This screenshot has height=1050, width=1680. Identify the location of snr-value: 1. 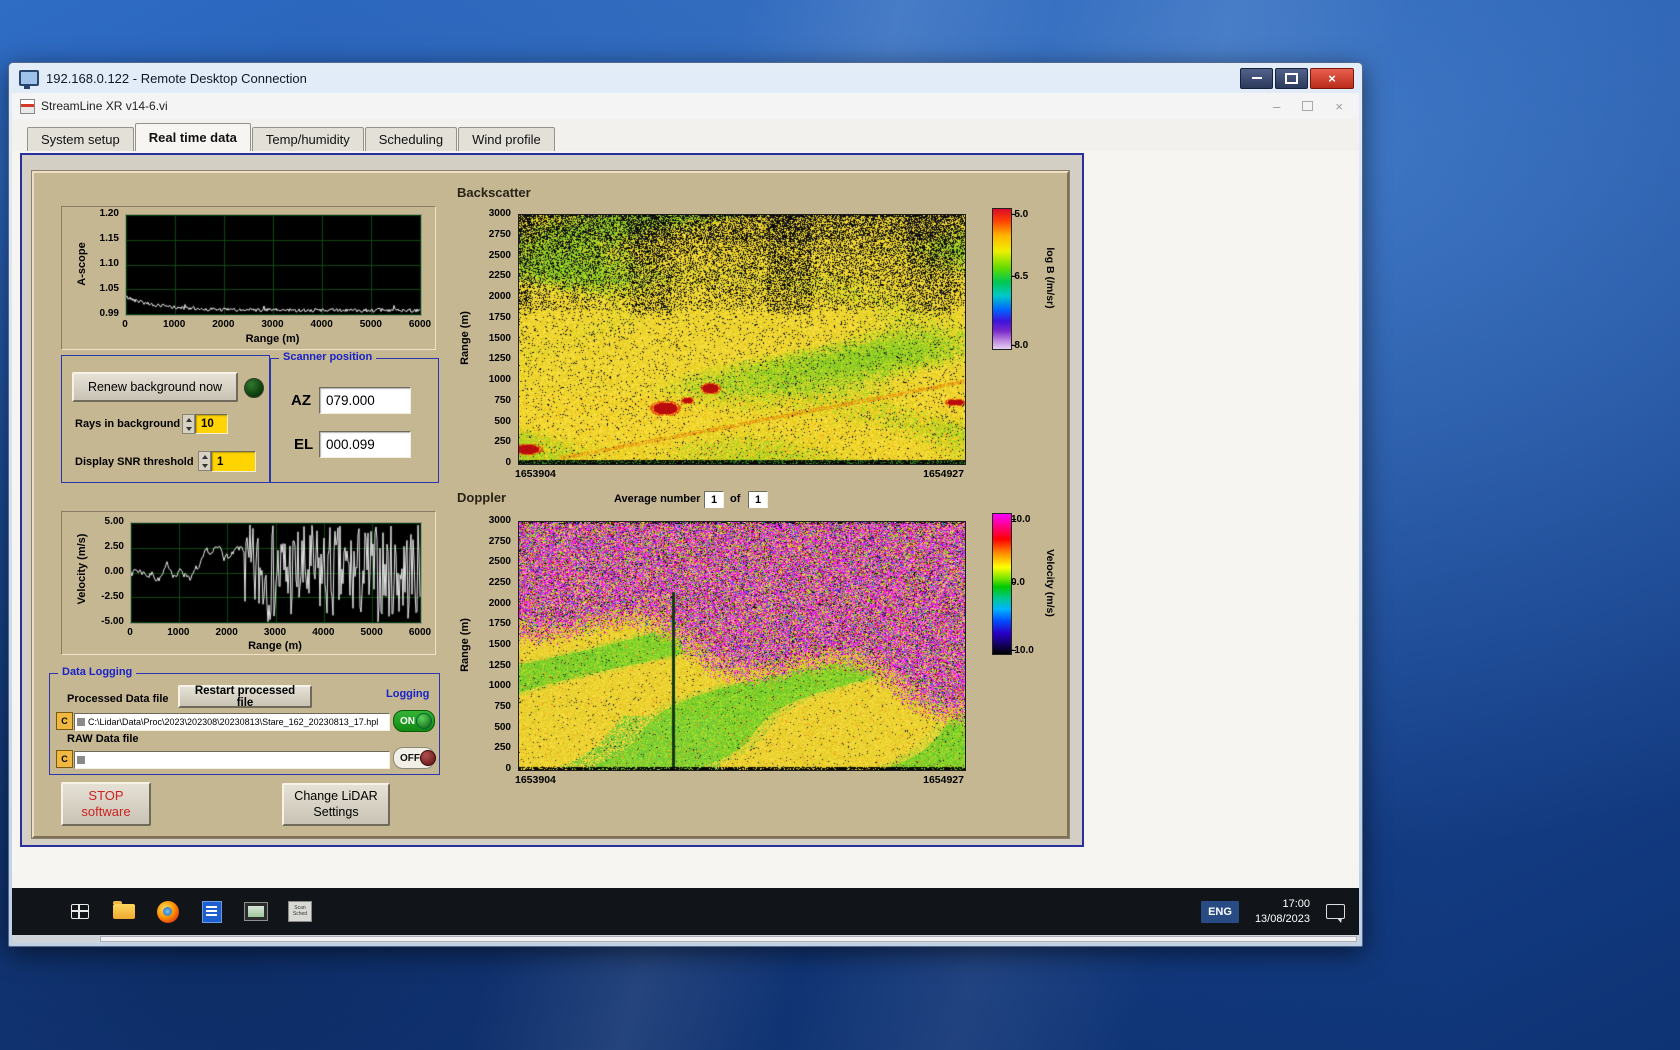
(233, 461).